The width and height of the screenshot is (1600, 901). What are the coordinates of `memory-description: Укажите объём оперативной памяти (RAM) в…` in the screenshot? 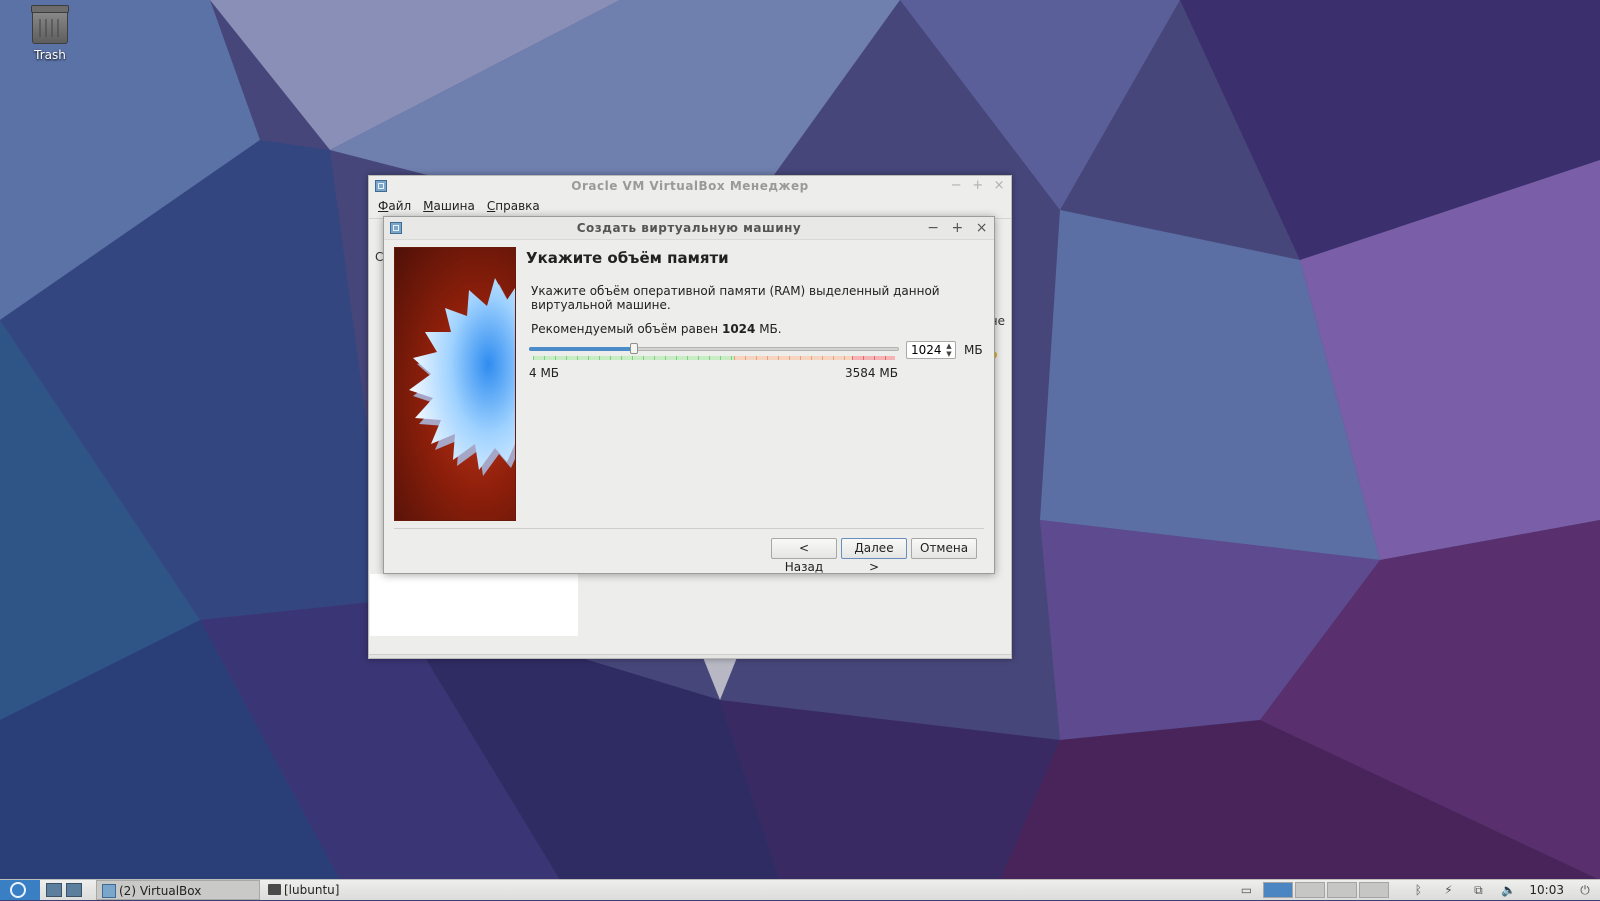 It's located at (735, 298).